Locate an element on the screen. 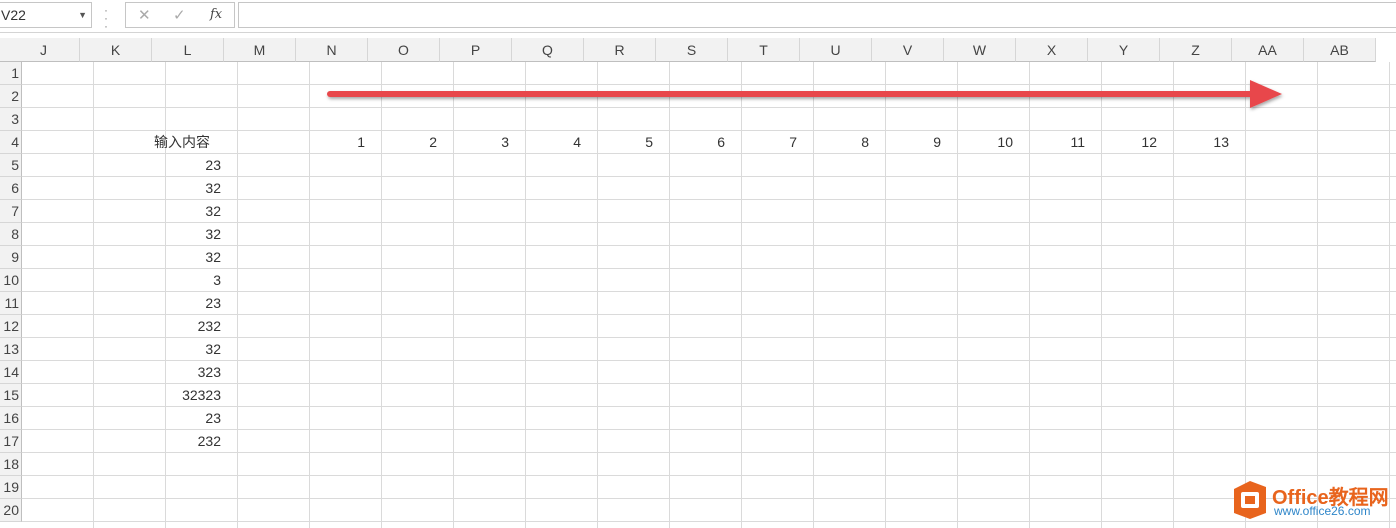 The image size is (1396, 528). column-header-k: K is located at coordinates (116, 50).